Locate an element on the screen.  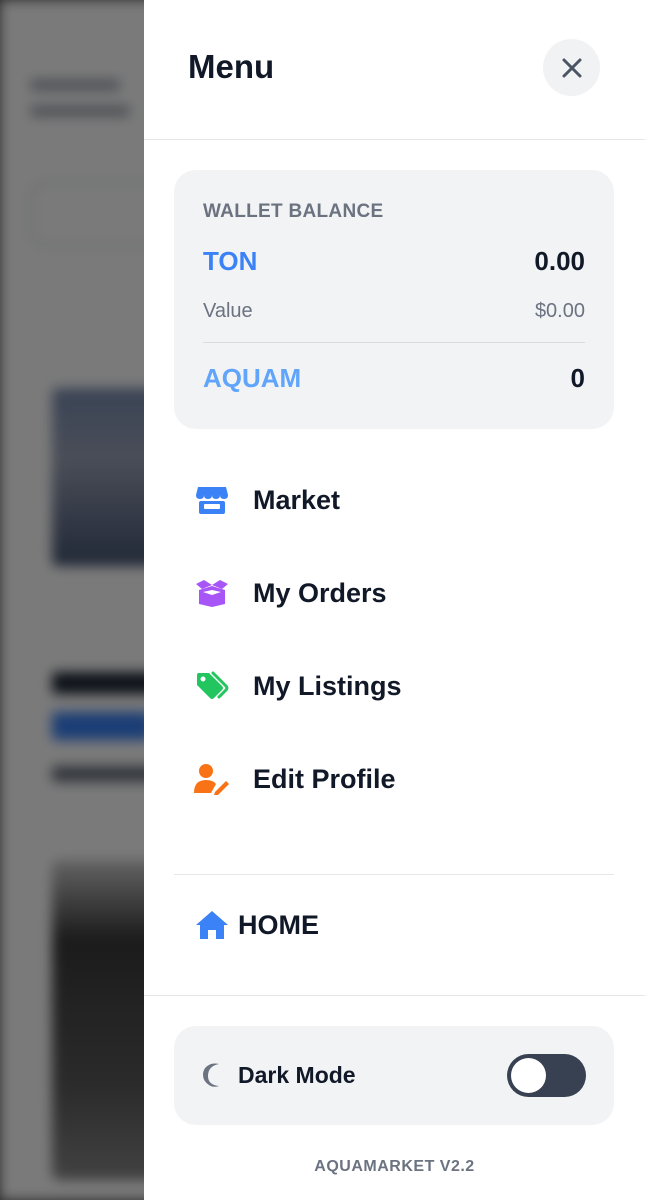
menu-item-edit-profile: Edit Profile is located at coordinates (394, 779).